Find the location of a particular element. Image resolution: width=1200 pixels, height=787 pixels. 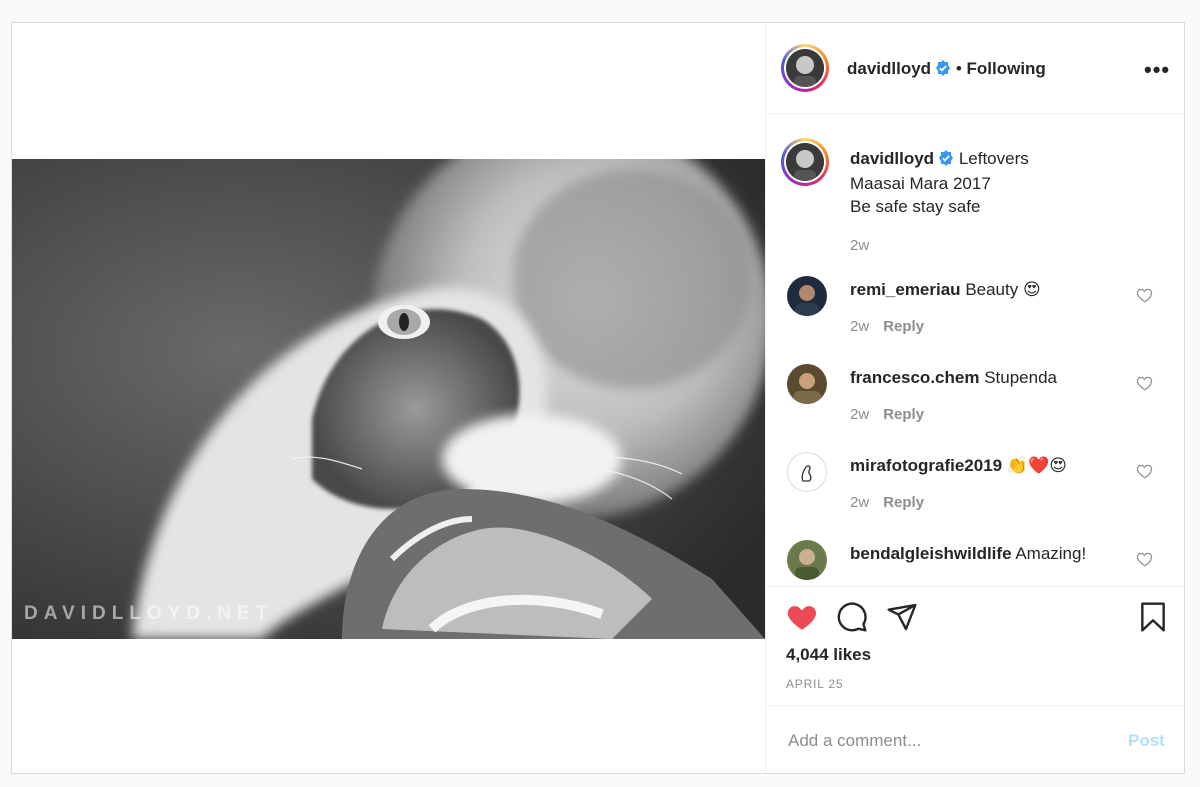

add-comment-bar: Post is located at coordinates (975, 739).